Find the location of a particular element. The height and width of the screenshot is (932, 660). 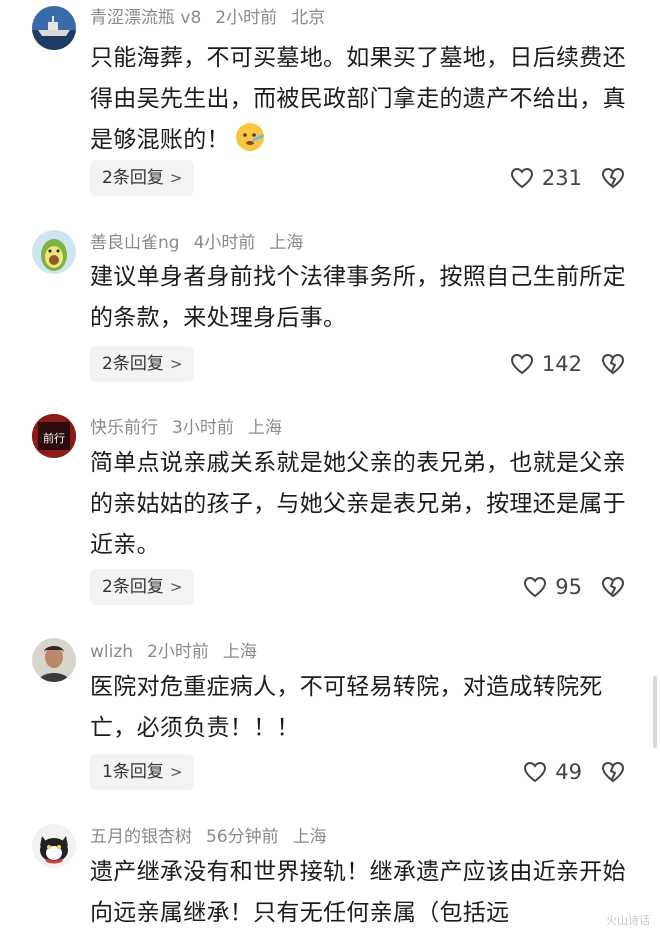

comment-meta: 善良山雀ng 4小时前 上海 is located at coordinates (203, 243).